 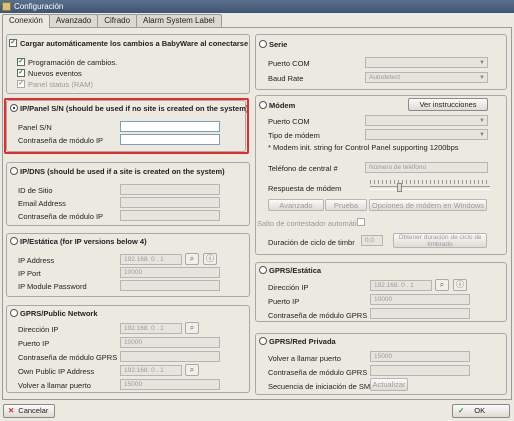 What do you see at coordinates (420, 313) in the screenshot?
I see `gprs-static-password-input` at bounding box center [420, 313].